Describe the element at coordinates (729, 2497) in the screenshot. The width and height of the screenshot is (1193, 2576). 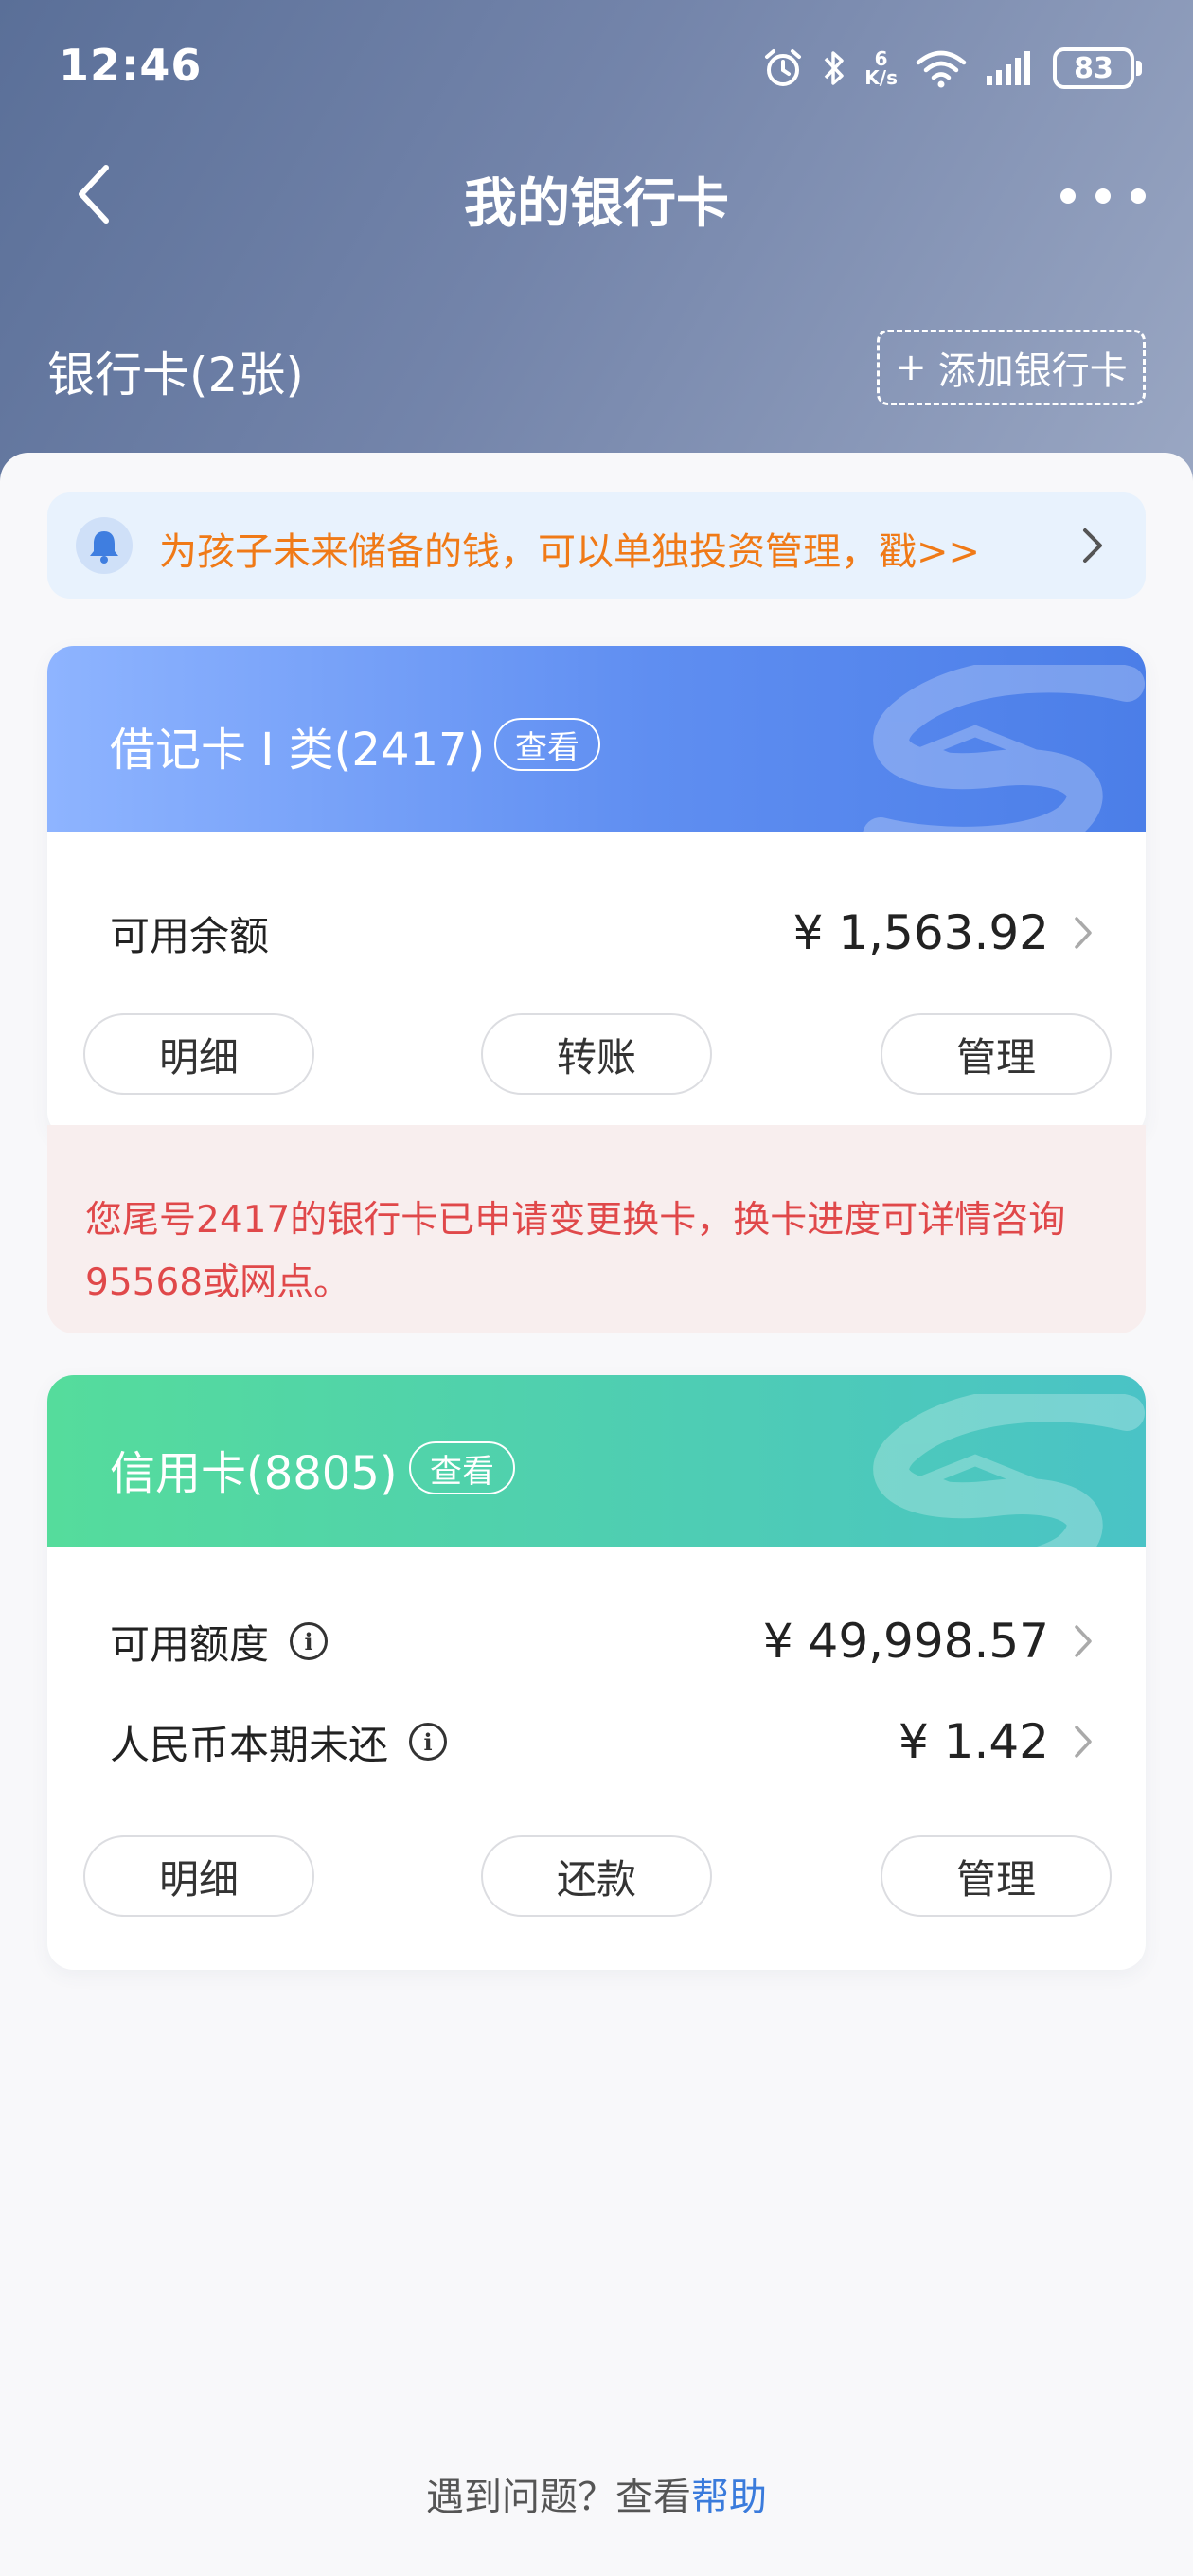
I see `help-link: 帮助` at that location.